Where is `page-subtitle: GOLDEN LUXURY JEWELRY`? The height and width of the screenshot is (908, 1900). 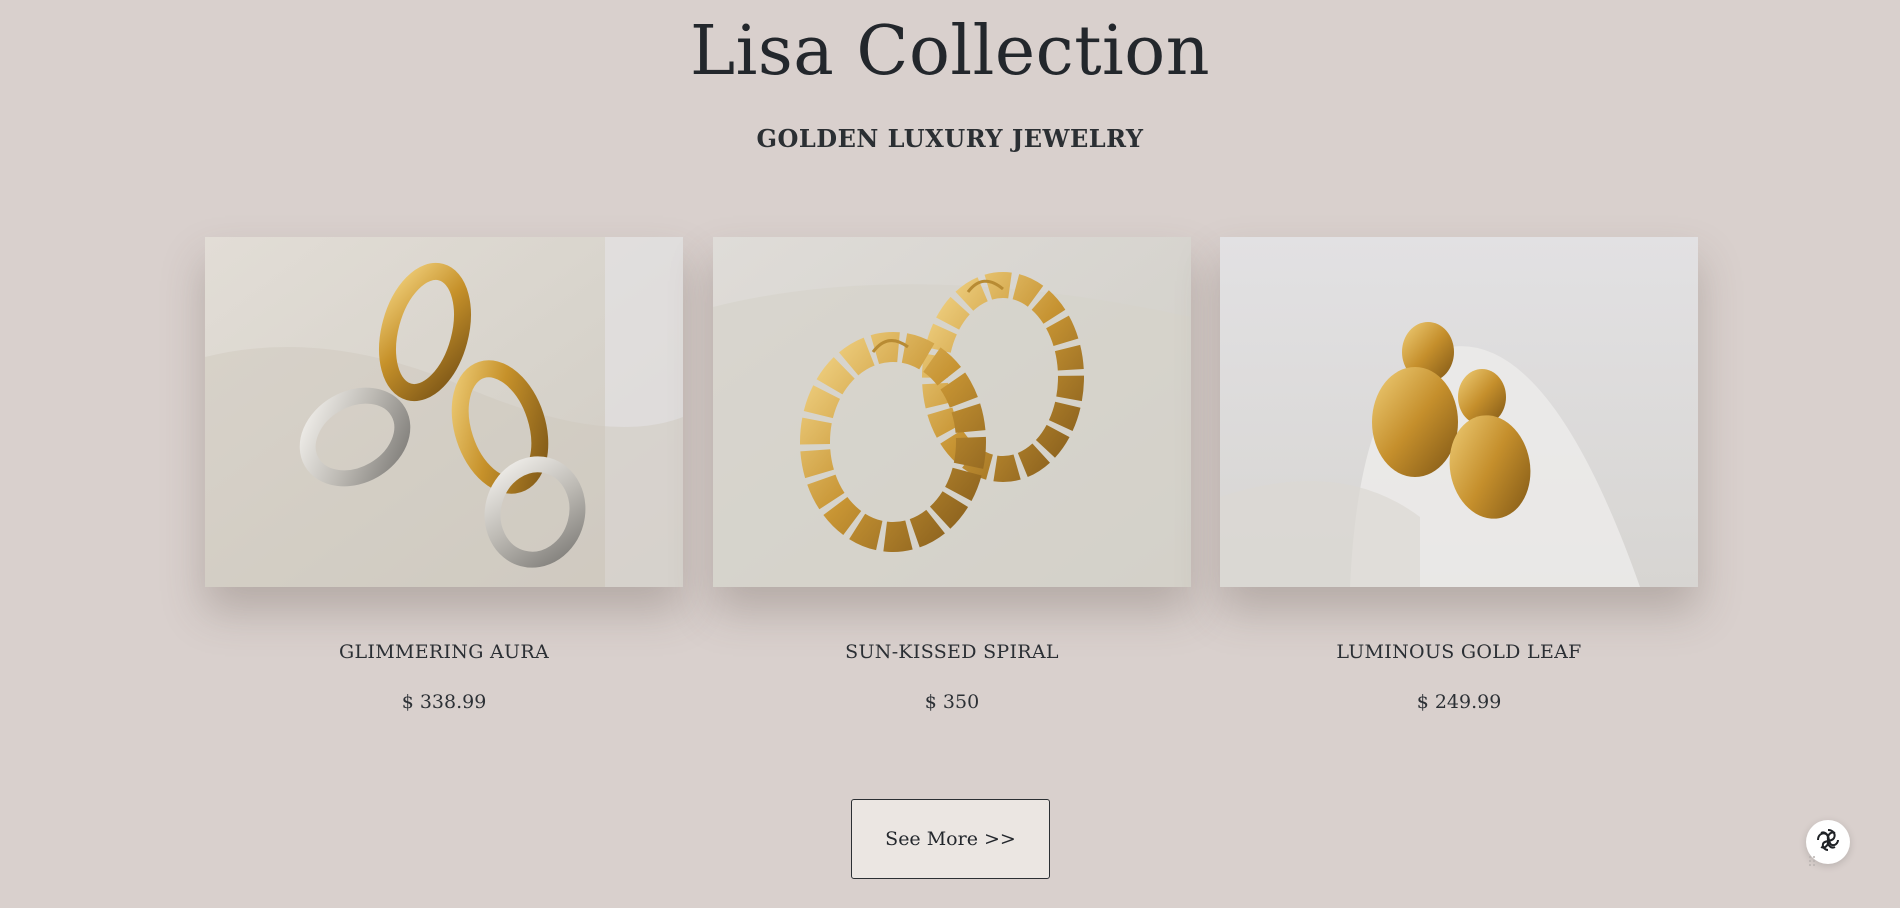 page-subtitle: GOLDEN LUXURY JEWELRY is located at coordinates (950, 138).